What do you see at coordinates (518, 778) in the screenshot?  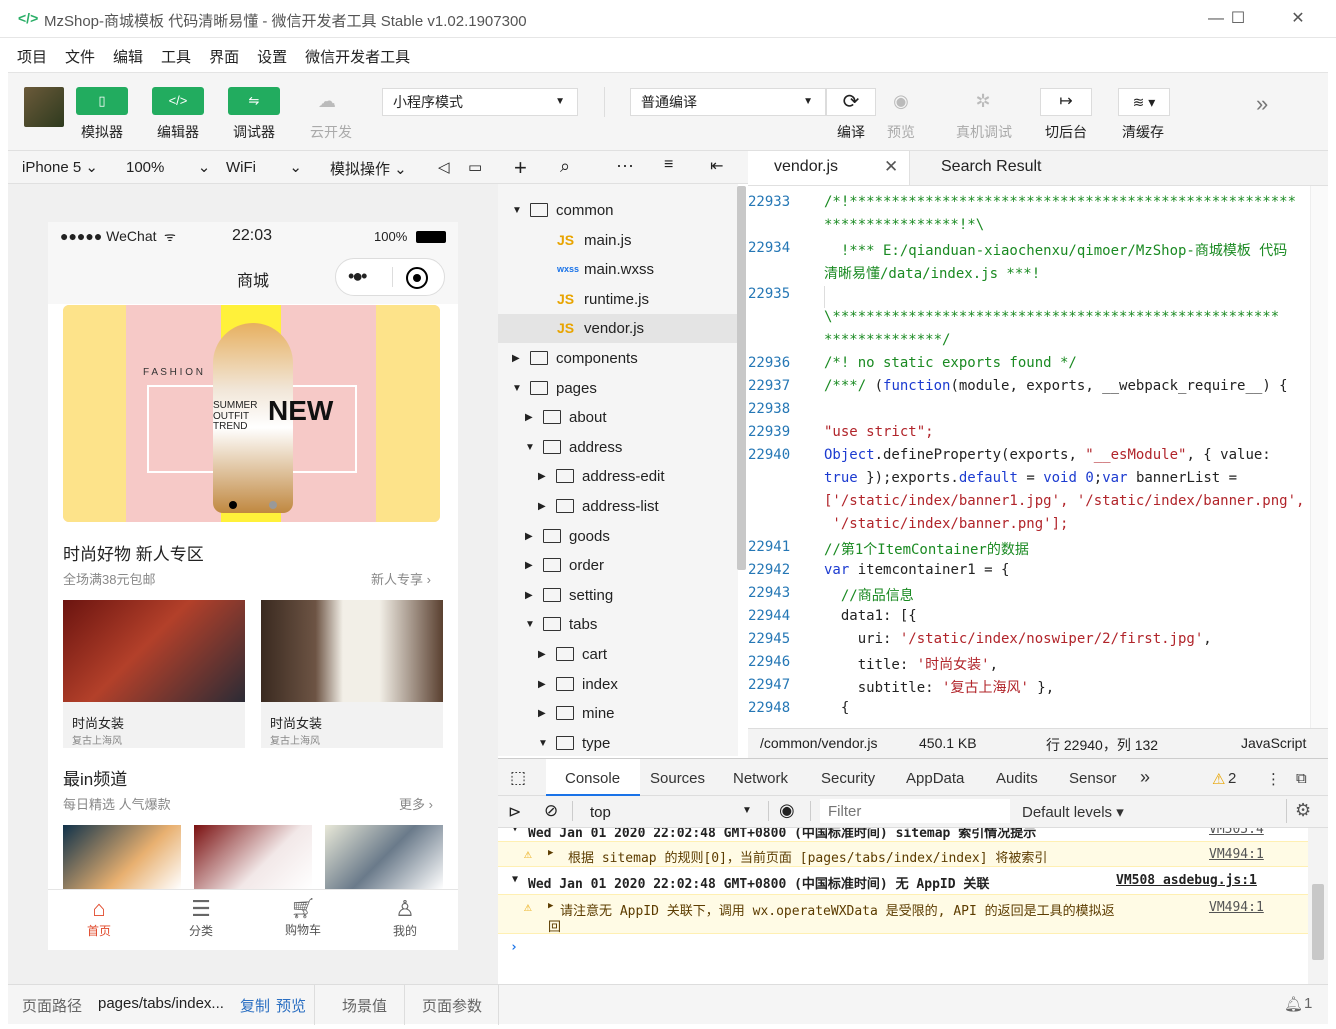 I see `inspect-icon: ⬚` at bounding box center [518, 778].